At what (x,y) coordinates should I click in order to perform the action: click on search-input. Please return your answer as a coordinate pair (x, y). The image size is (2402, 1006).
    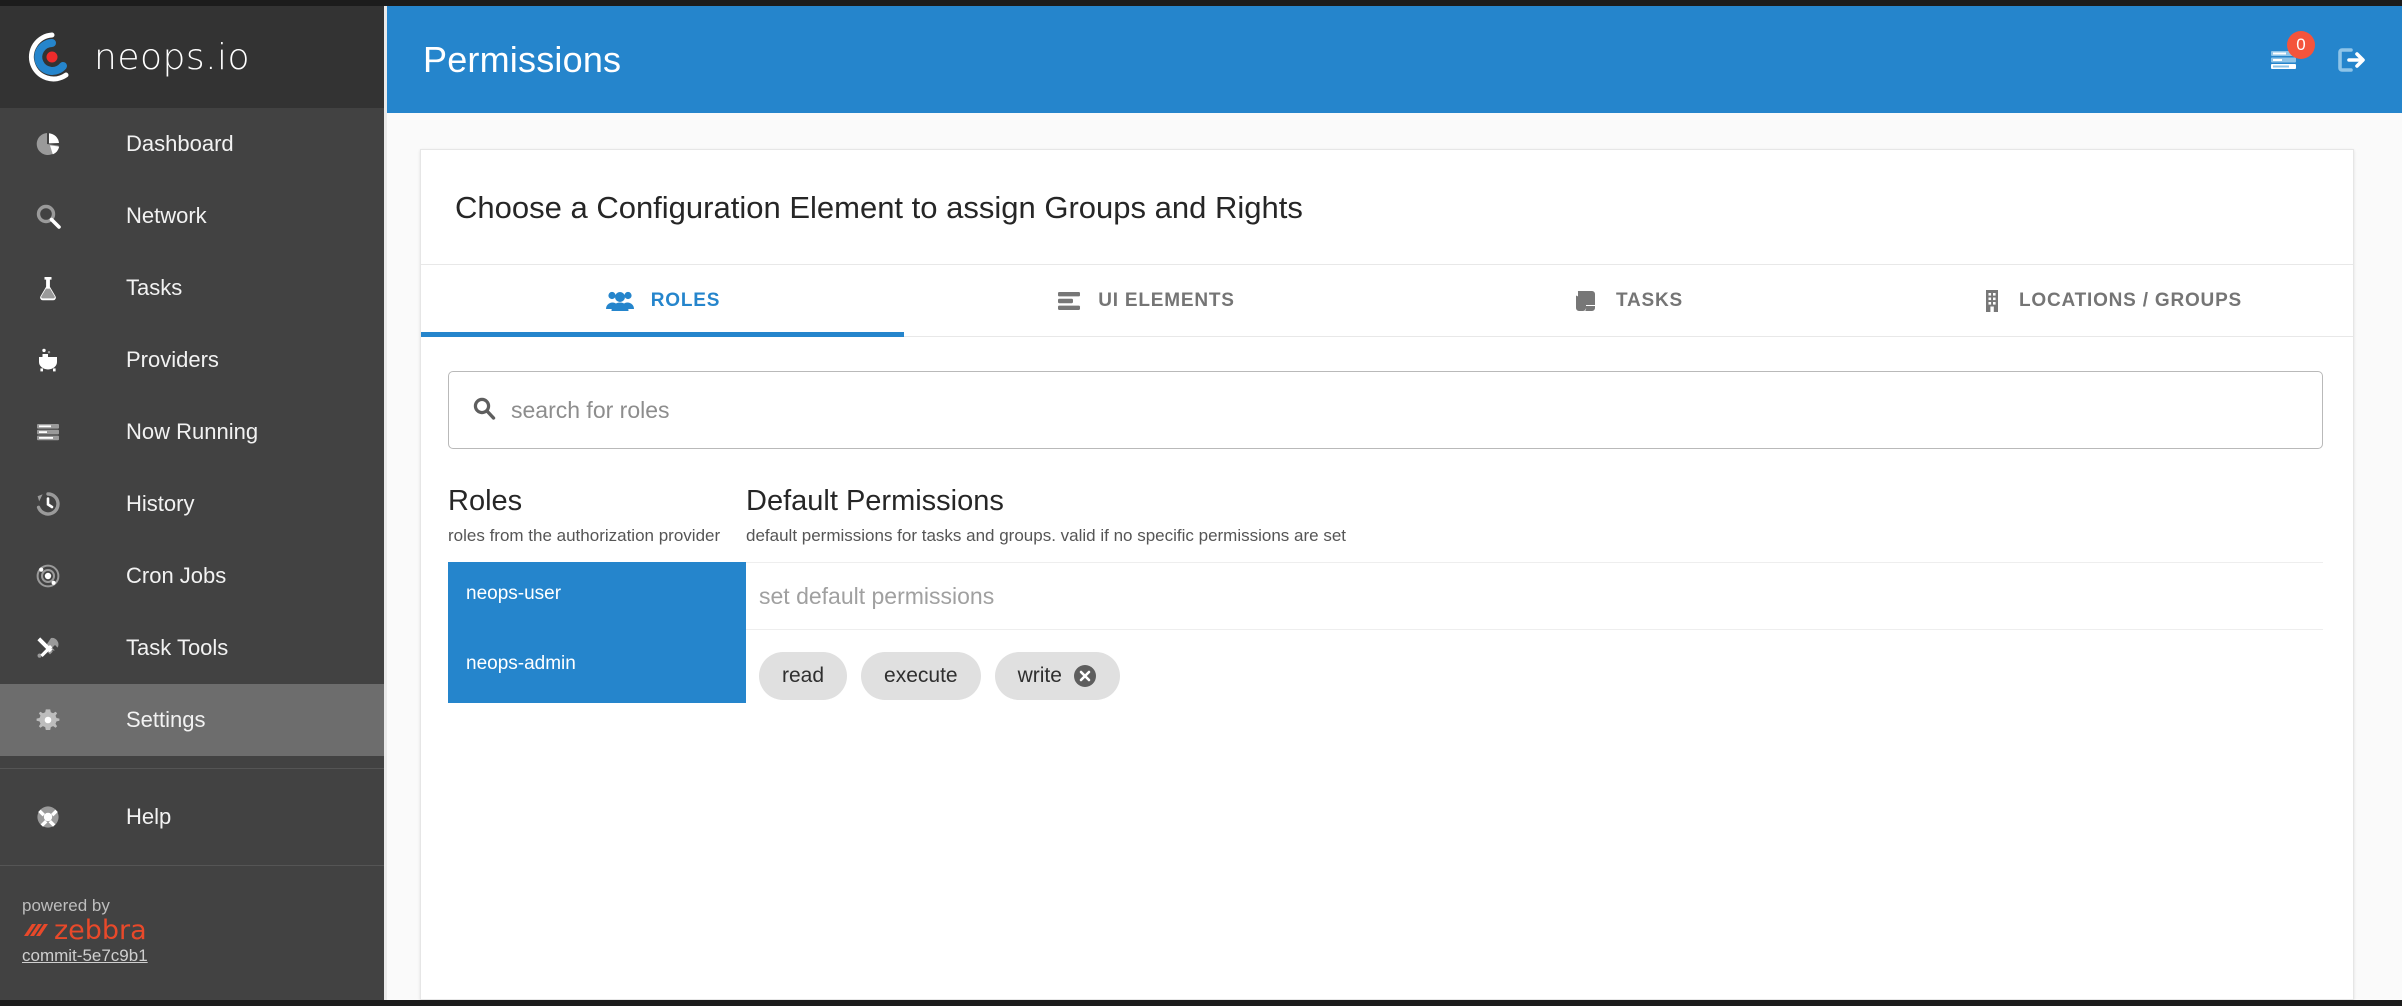
    Looking at the image, I should click on (1405, 410).